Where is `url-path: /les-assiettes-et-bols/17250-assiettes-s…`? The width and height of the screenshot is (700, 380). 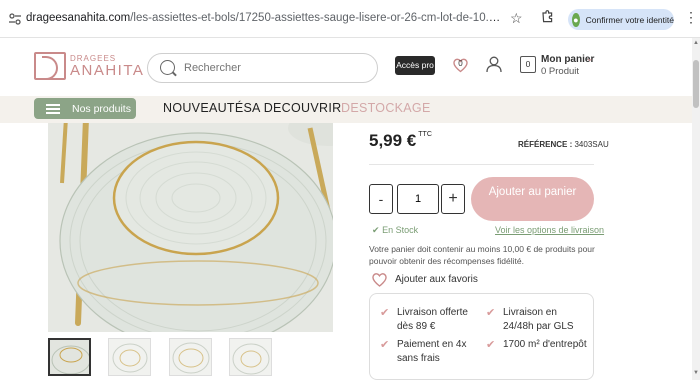 url-path: /les-assiettes-et-bols/17250-assiettes-s… is located at coordinates (317, 18).